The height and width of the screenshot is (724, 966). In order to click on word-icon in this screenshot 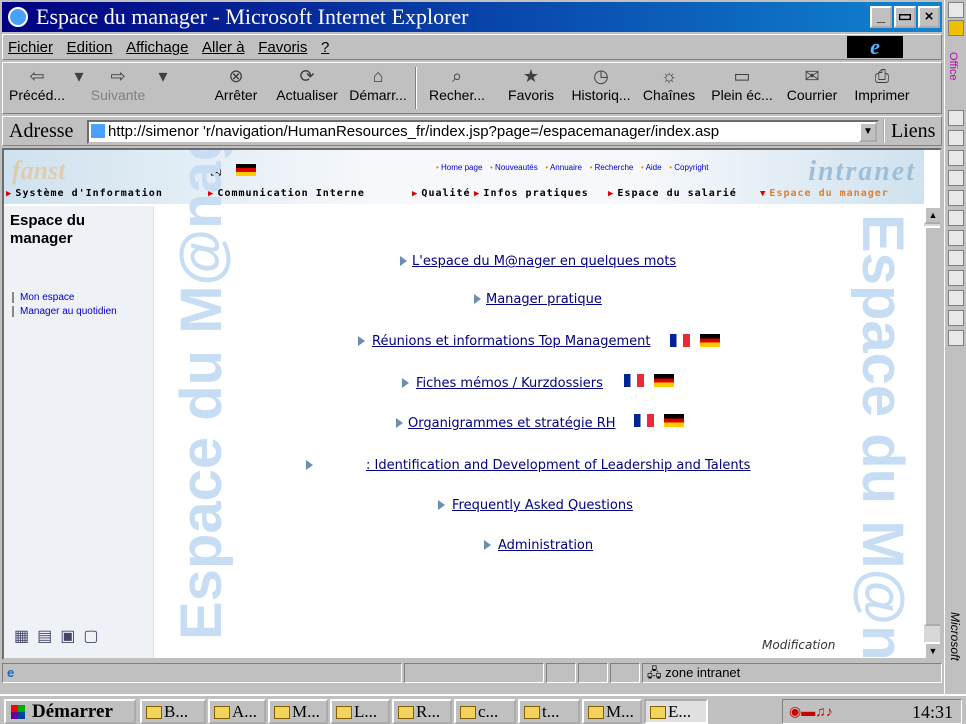, I will do `click(956, 138)`.